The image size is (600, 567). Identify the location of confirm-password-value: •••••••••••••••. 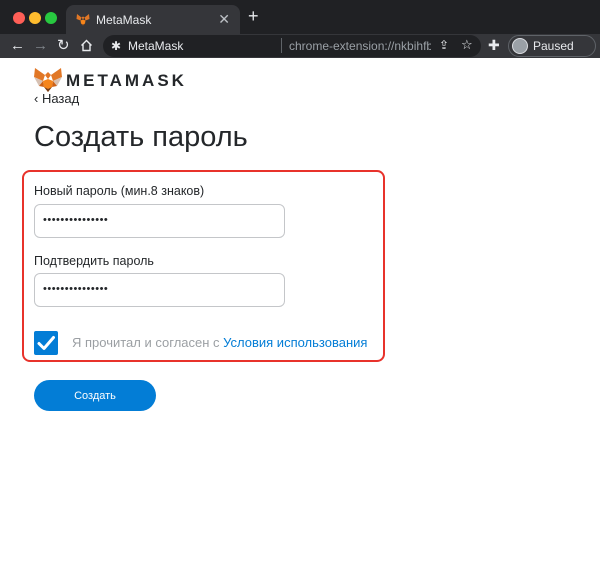
(76, 289).